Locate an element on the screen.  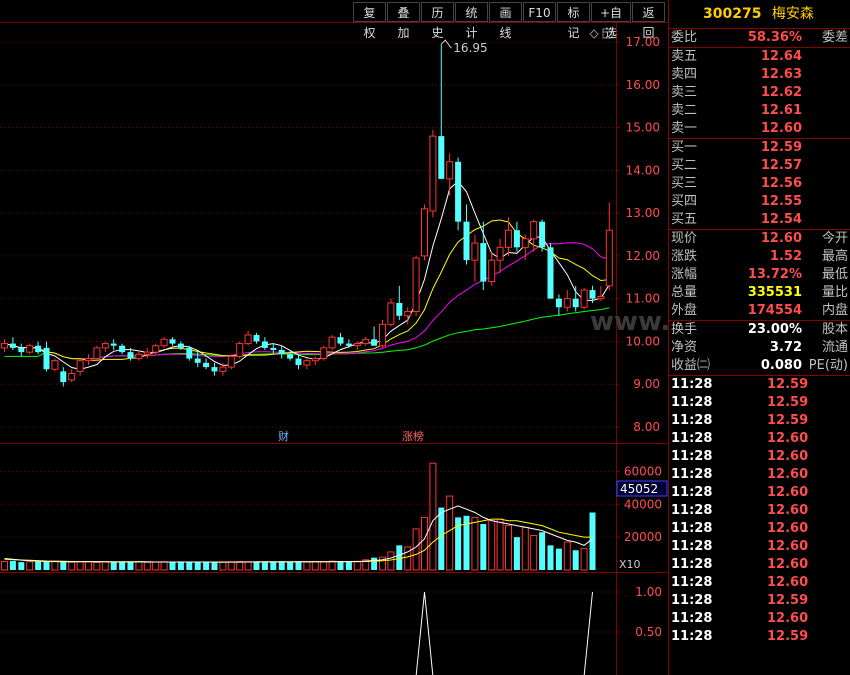
bid-label: 买一 is located at coordinates (684, 147).